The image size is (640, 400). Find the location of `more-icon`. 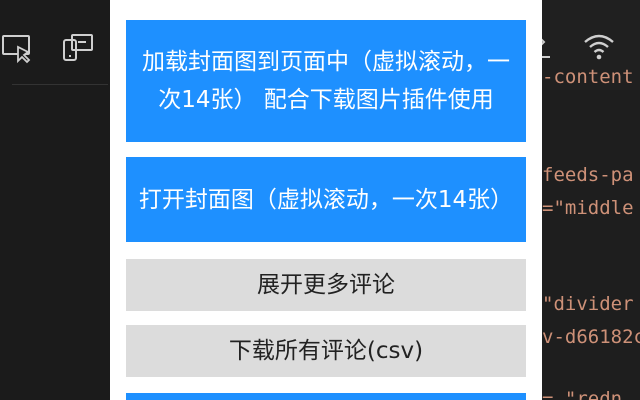

more-icon is located at coordinates (548, 46).